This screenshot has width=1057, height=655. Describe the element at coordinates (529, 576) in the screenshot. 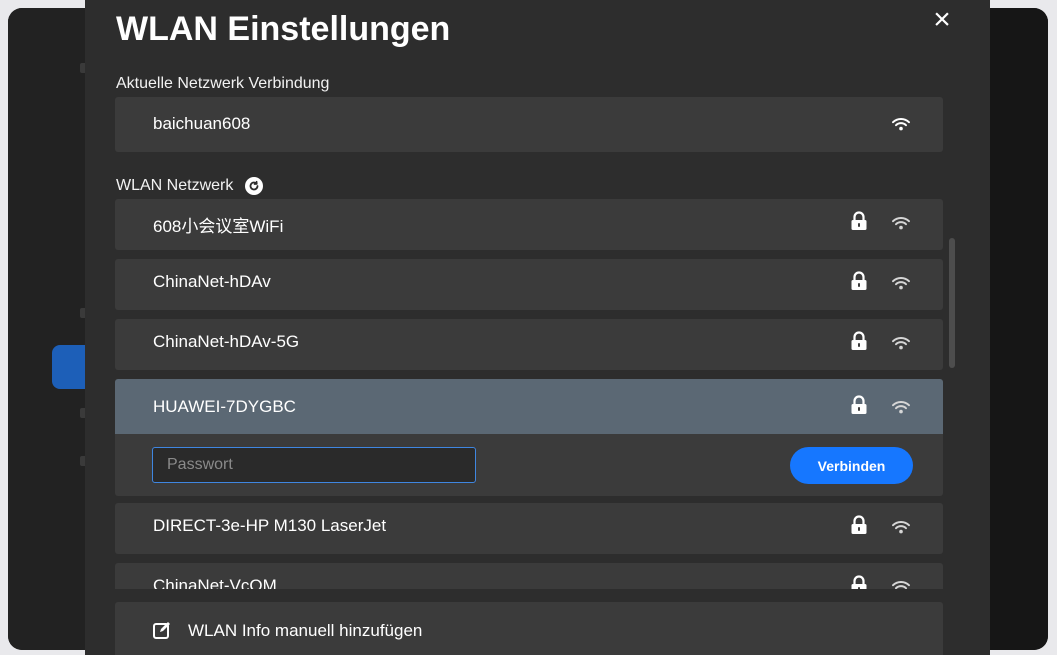

I see `network-item: ChinaNet-VcQM` at that location.